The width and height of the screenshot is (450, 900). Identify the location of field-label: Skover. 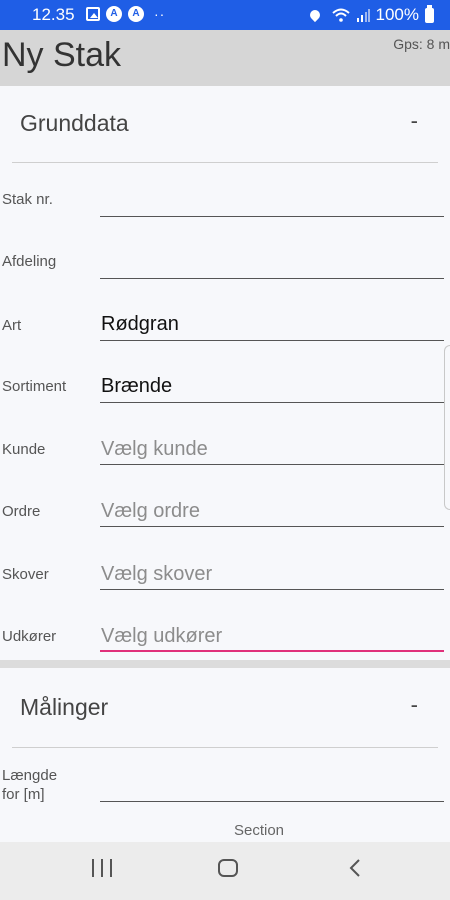
(25, 574).